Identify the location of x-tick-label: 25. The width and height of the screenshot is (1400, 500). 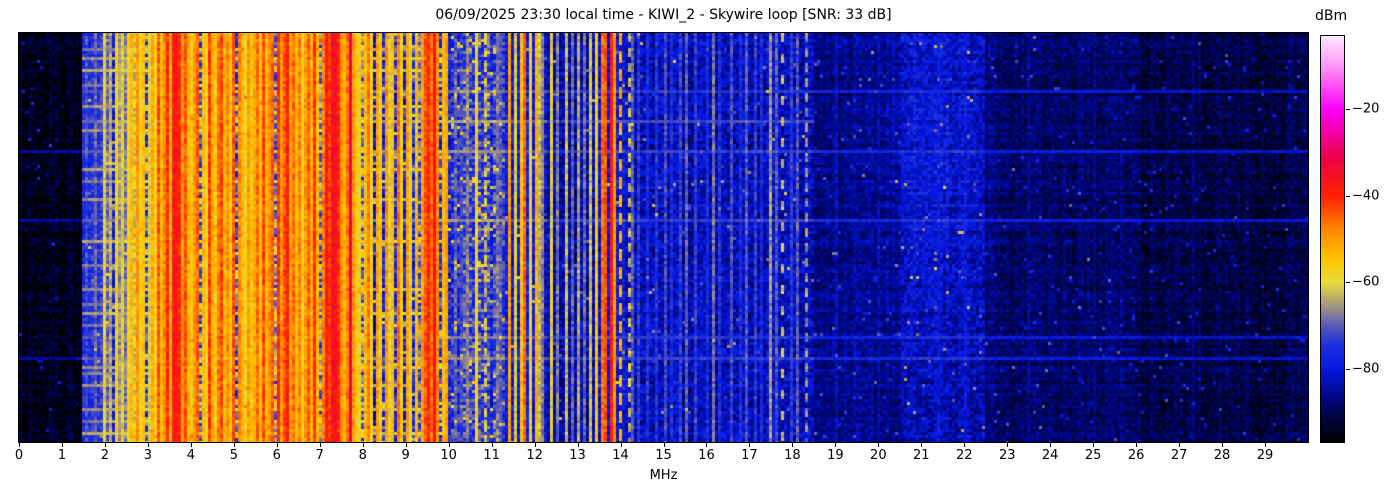
(1093, 455).